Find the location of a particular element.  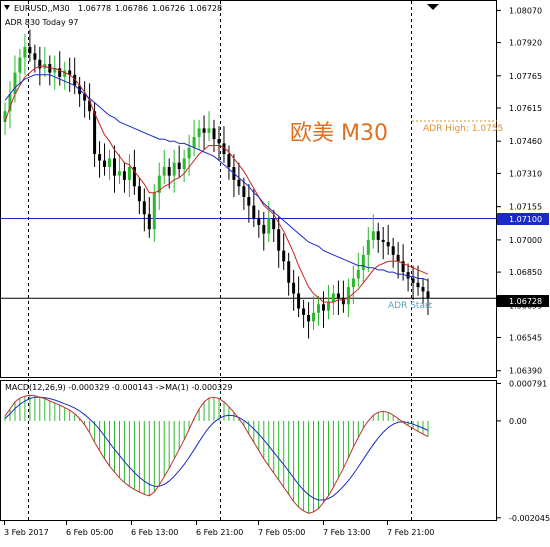

adr-indicator-label: ADR 830 Today 97 is located at coordinates (41, 22).